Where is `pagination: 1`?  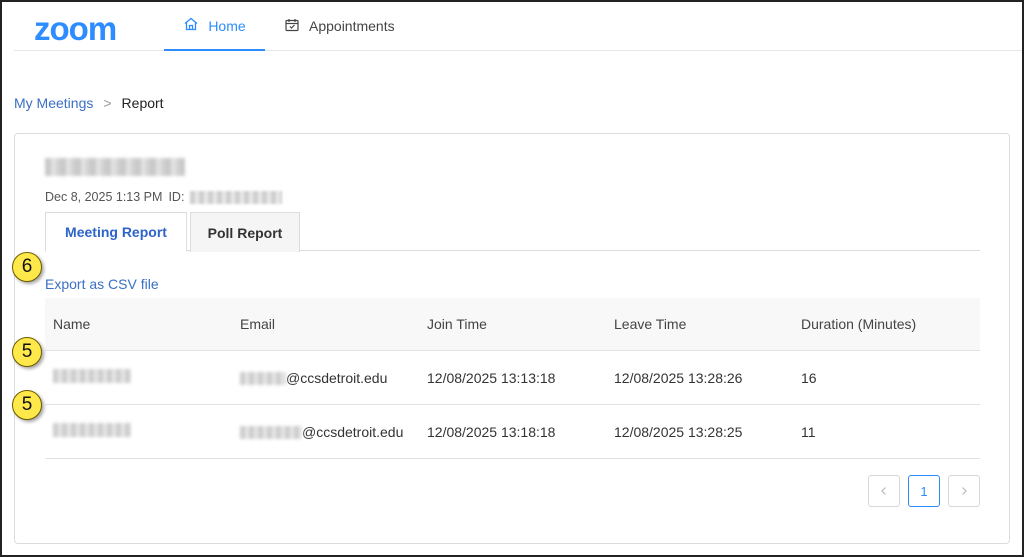 pagination: 1 is located at coordinates (924, 491).